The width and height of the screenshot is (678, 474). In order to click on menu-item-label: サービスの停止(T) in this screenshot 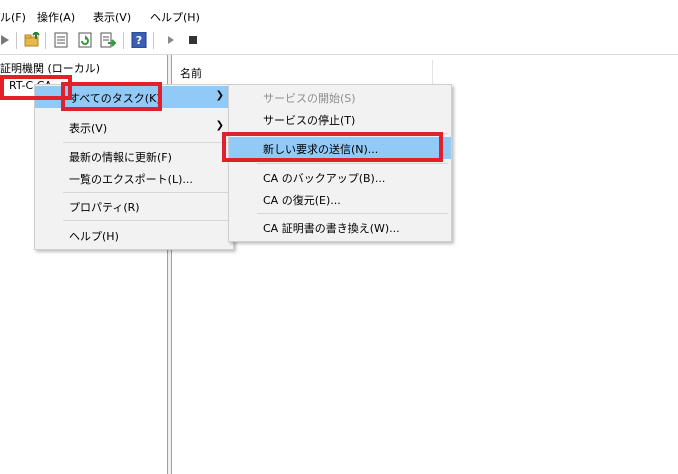, I will do `click(309, 120)`.